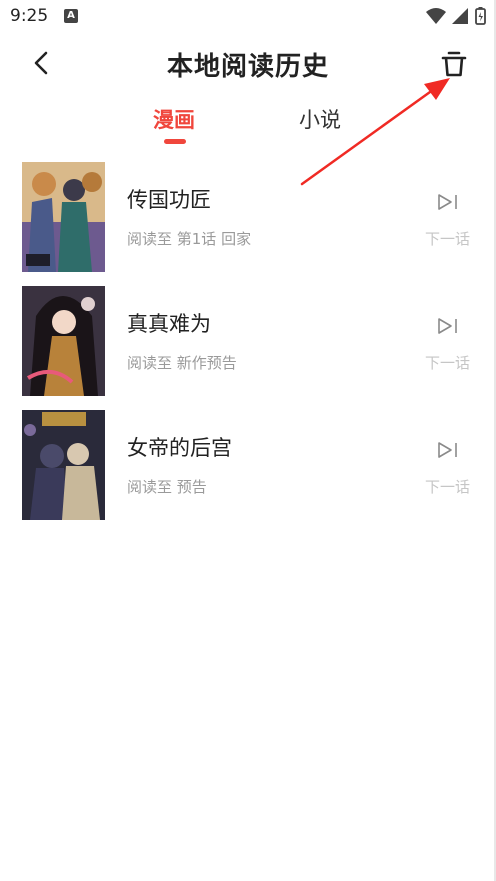 The height and width of the screenshot is (881, 496). What do you see at coordinates (248, 218) in the screenshot?
I see `list-item: 传国功匠 阅读至 第1话 回家 下一话` at bounding box center [248, 218].